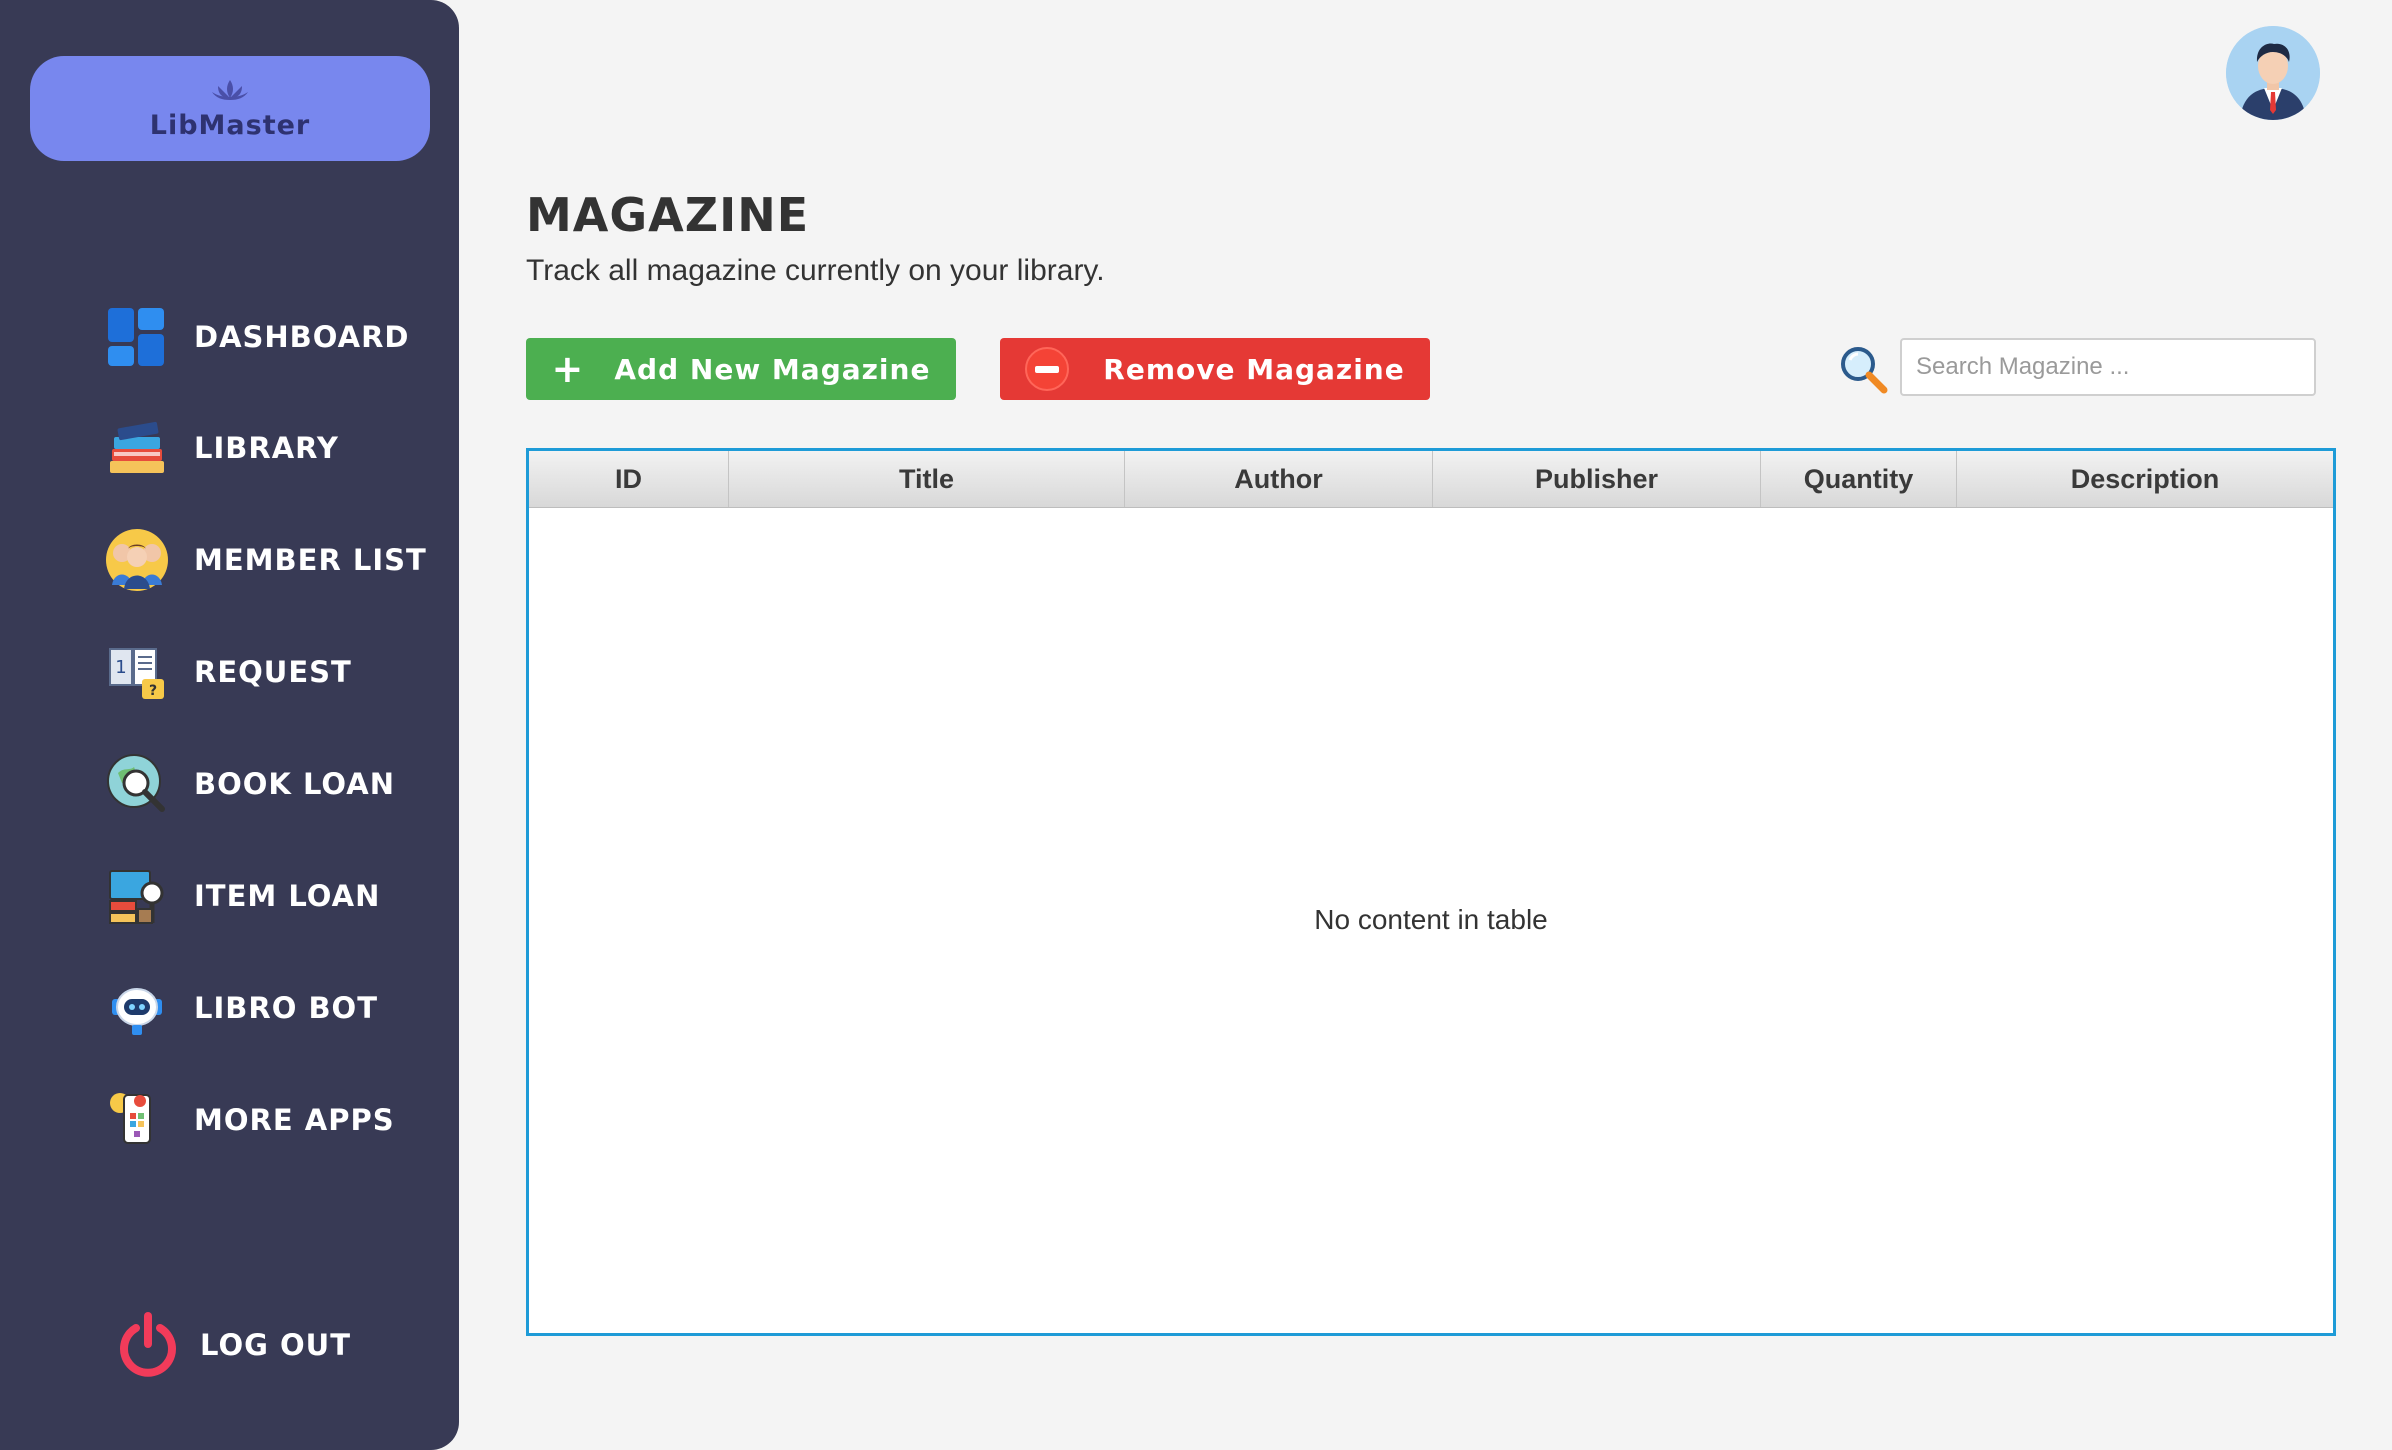  What do you see at coordinates (294, 1120) in the screenshot?
I see `sidebar-item-label: MORE APPS` at bounding box center [294, 1120].